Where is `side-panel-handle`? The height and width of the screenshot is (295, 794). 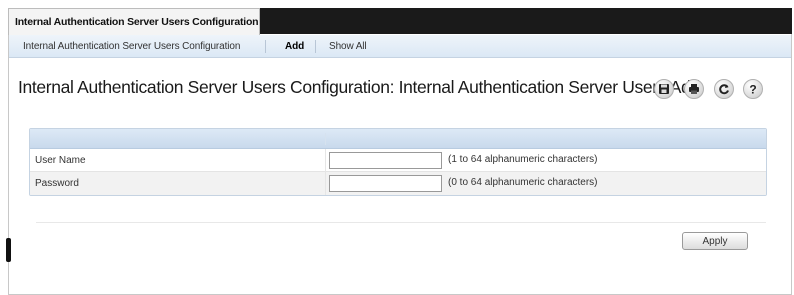 side-panel-handle is located at coordinates (8, 250).